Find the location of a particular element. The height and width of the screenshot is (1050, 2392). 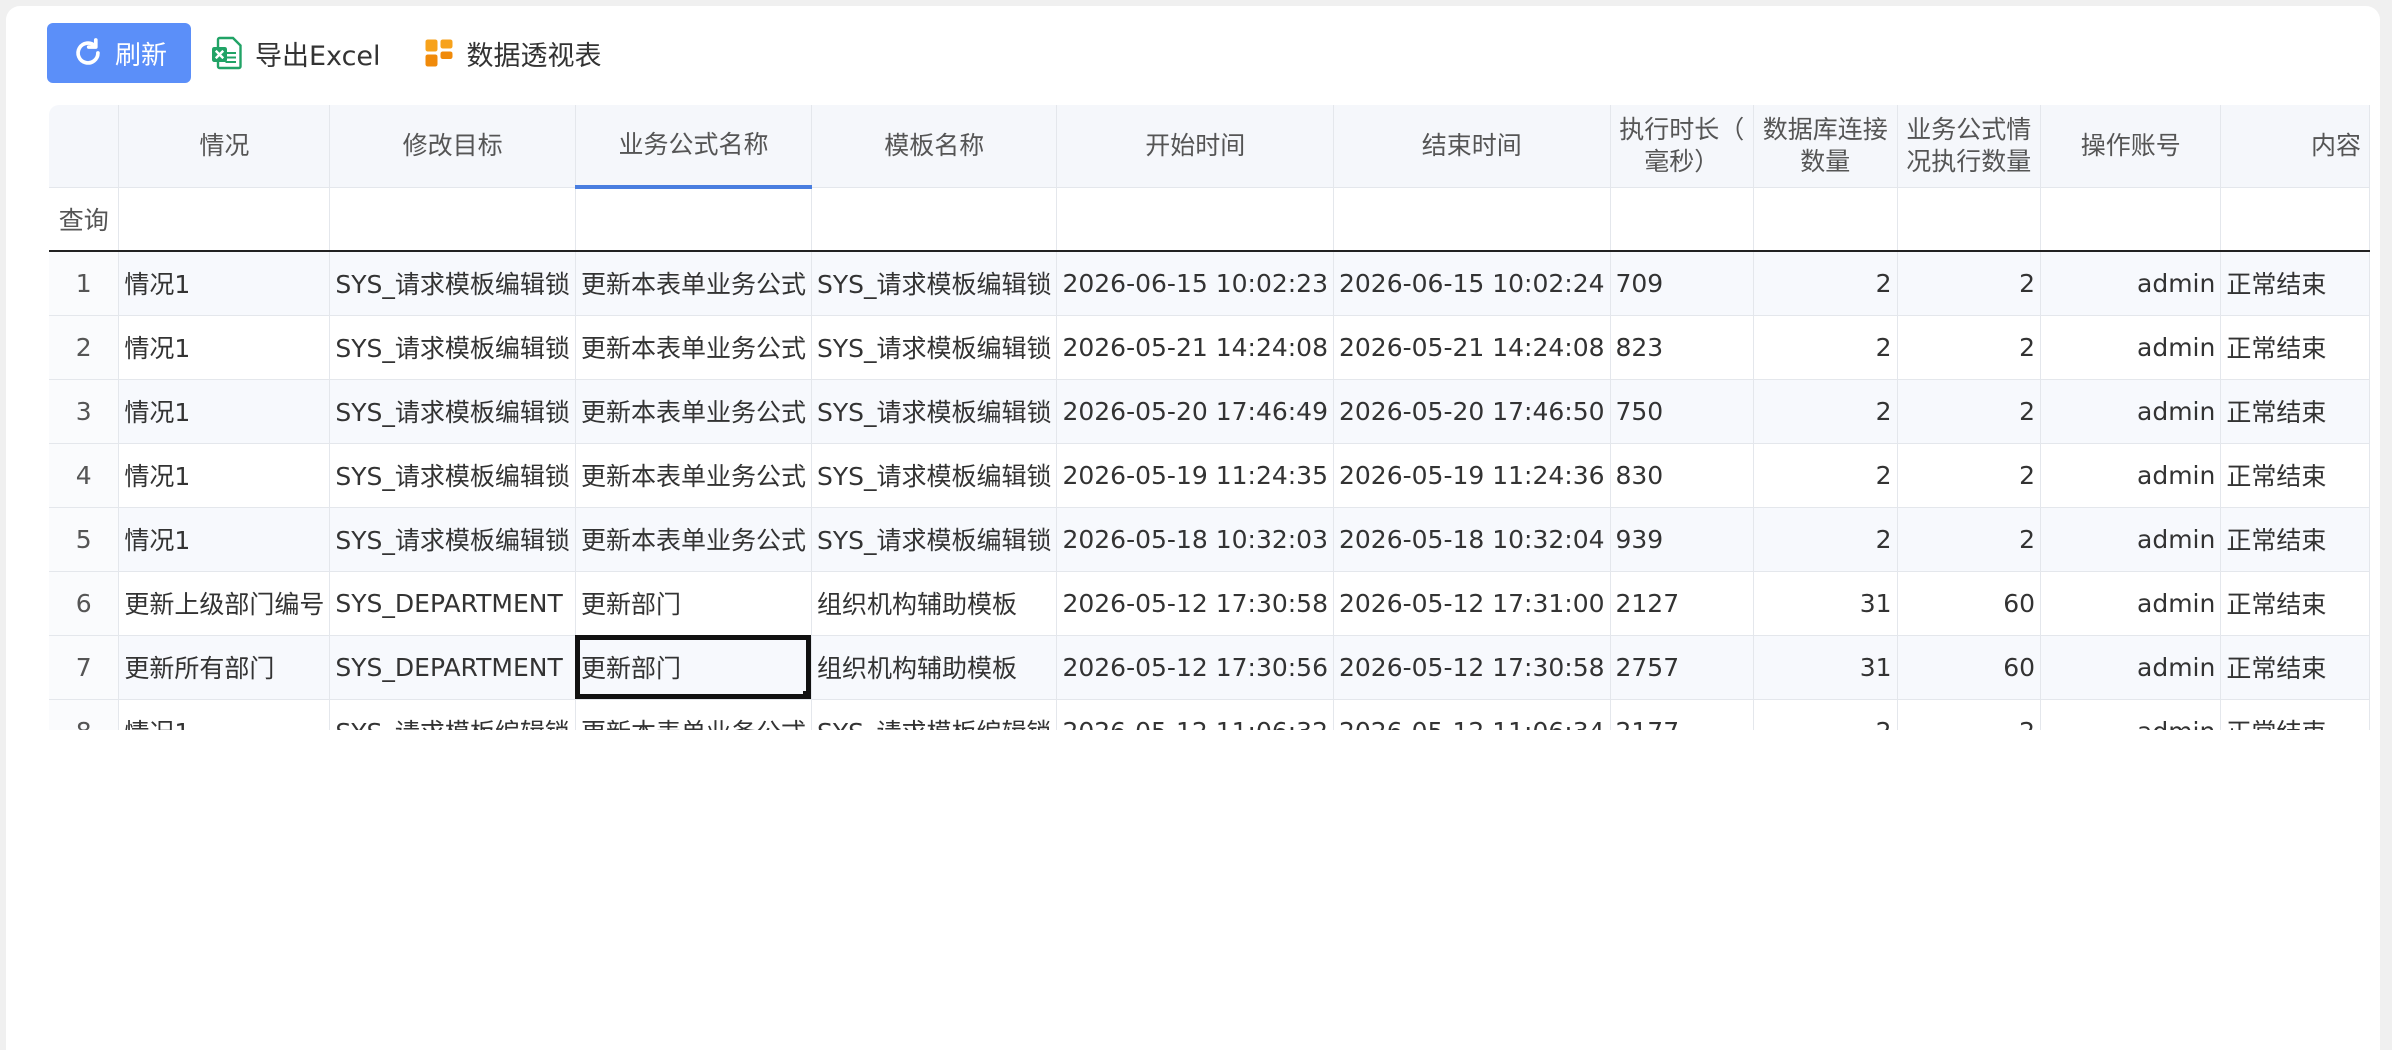

cell-status: 更新上级部门编号 is located at coordinates (224, 603).